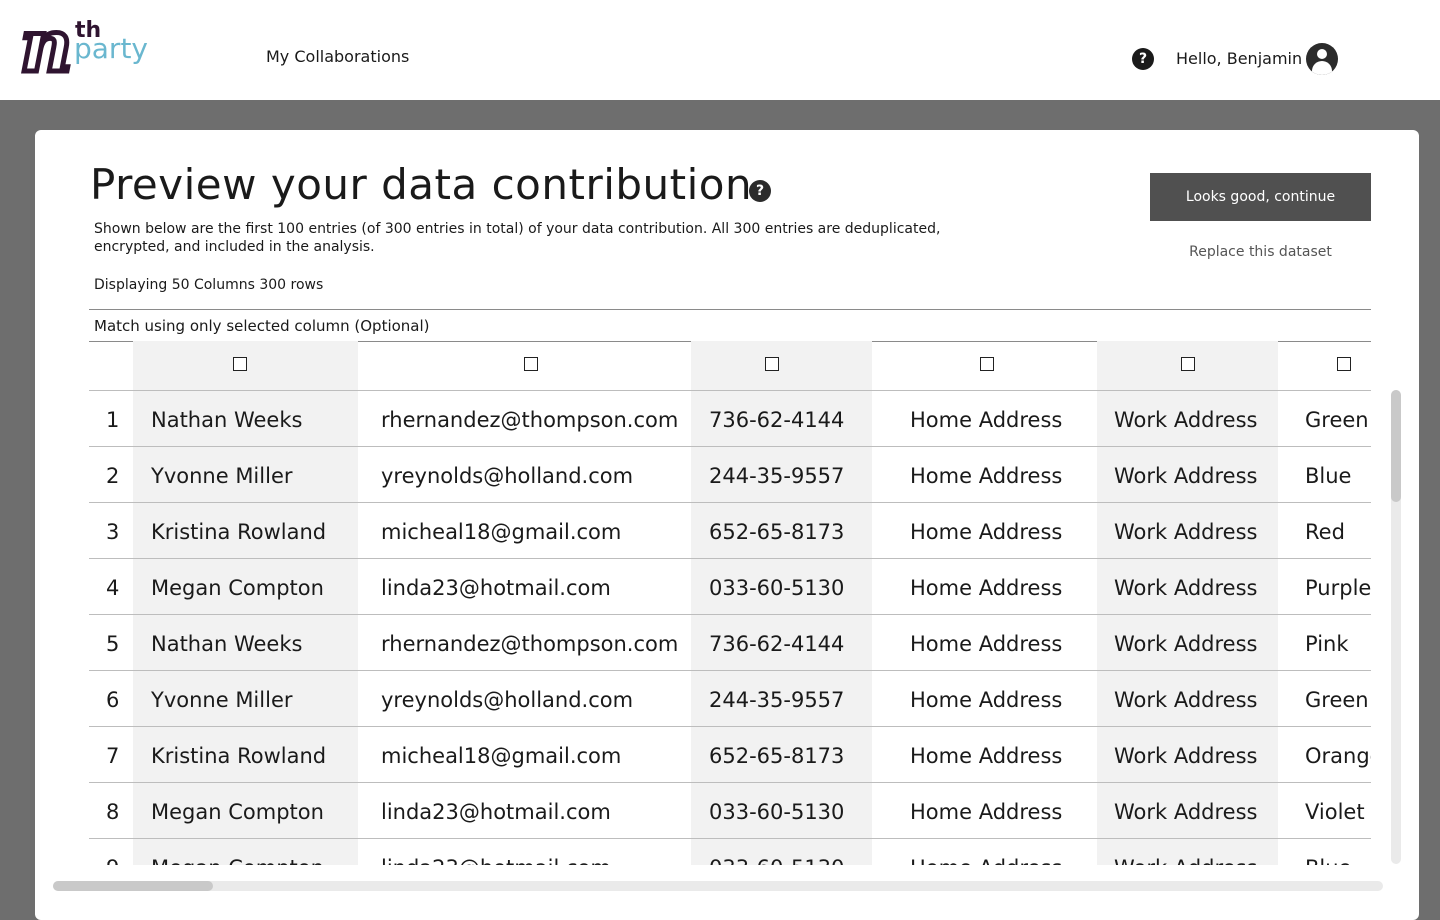 The image size is (1440, 920). Describe the element at coordinates (1322, 54) in the screenshot. I see `avatar-head` at that location.